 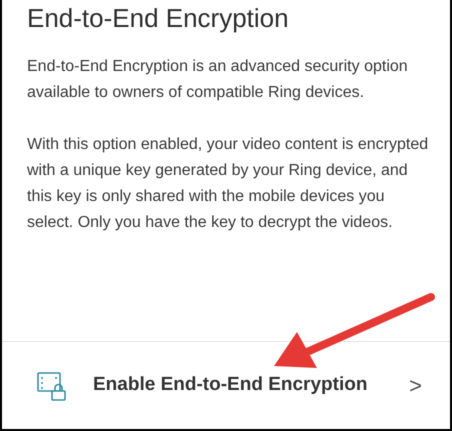 I want to click on chevron: >, so click(x=415, y=386).